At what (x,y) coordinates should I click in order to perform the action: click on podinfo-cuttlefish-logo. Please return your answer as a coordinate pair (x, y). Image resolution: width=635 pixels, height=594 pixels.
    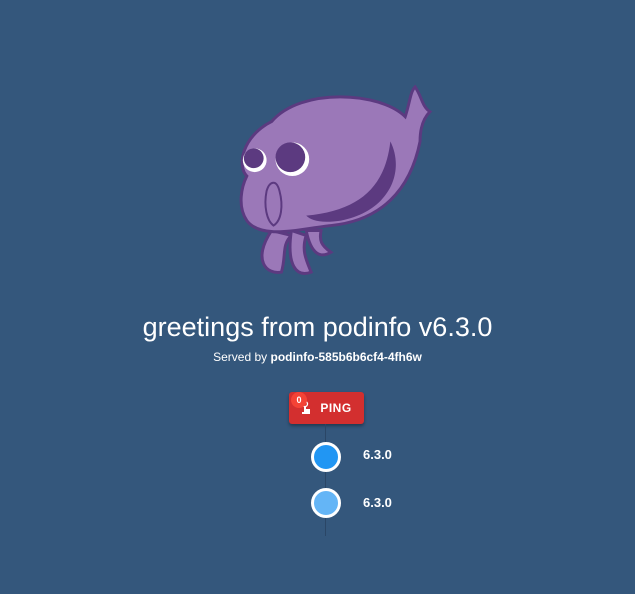
    Looking at the image, I should click on (336, 179).